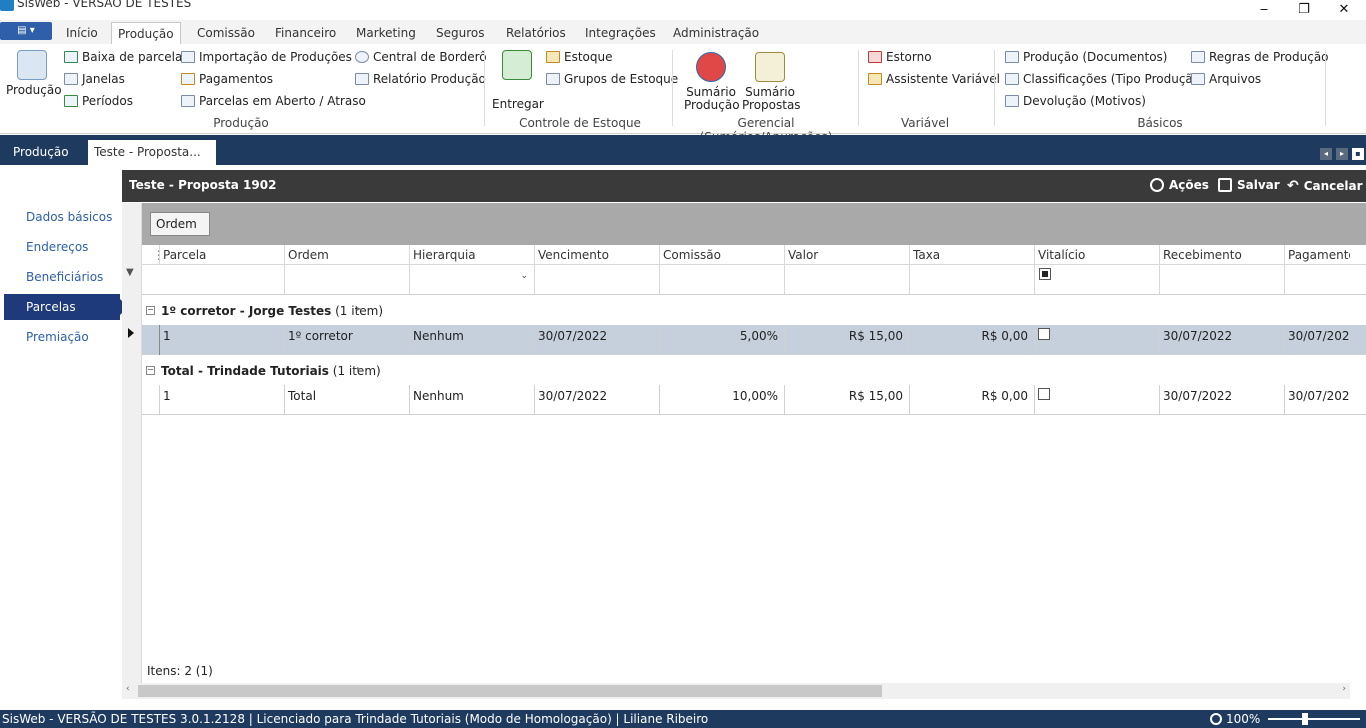 This screenshot has width=1366, height=728. Describe the element at coordinates (716, 33) in the screenshot. I see `tab-administracao: Administração` at that location.